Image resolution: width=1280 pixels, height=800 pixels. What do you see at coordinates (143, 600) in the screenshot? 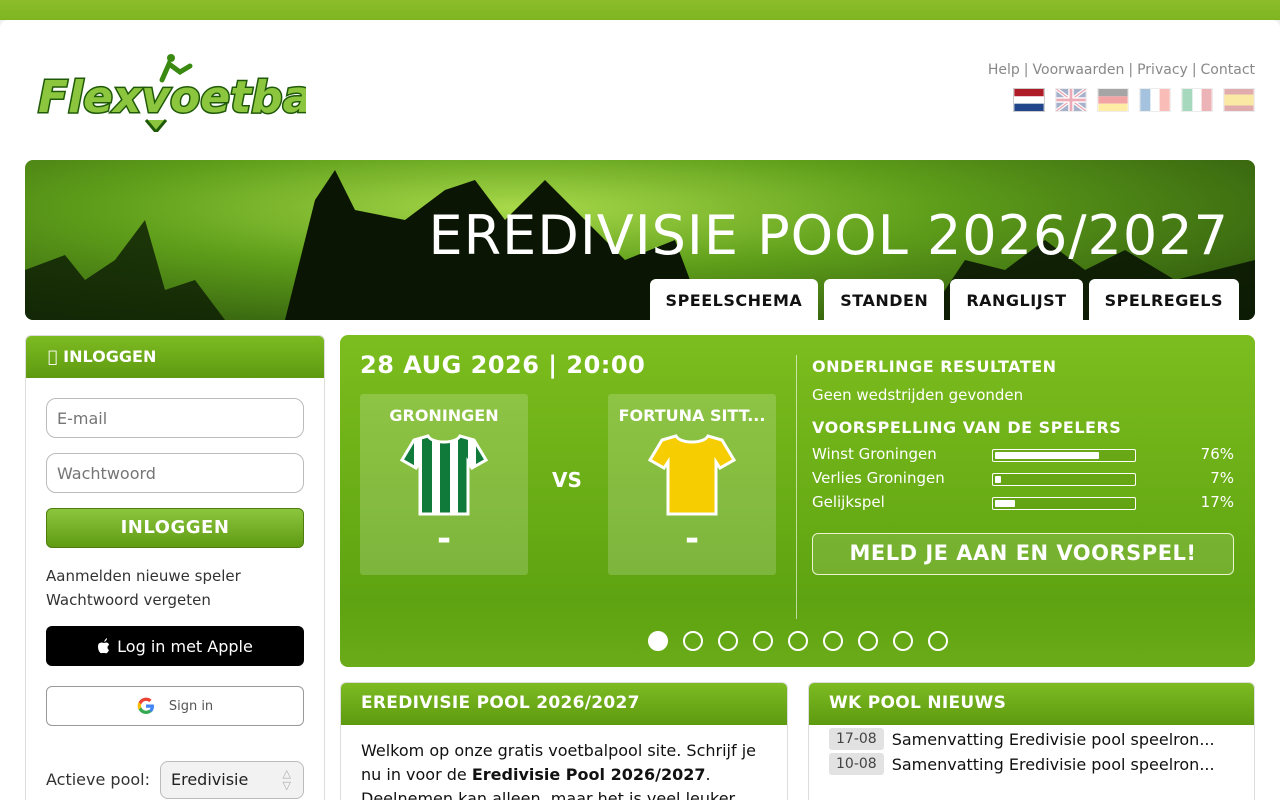
I see `forgot-password-link: Wachtwoord vergeten` at bounding box center [143, 600].